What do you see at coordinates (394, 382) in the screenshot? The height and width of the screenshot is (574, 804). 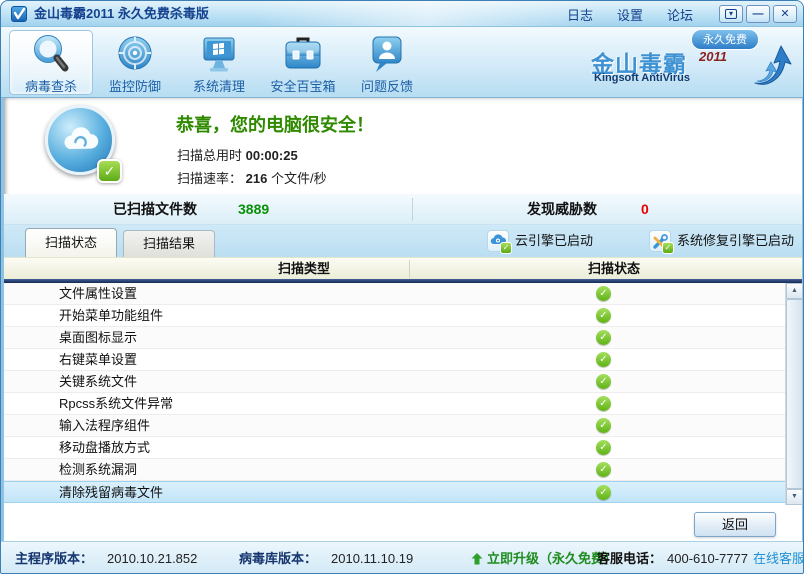 I see `table-row: 关键系统文件 ✓` at bounding box center [394, 382].